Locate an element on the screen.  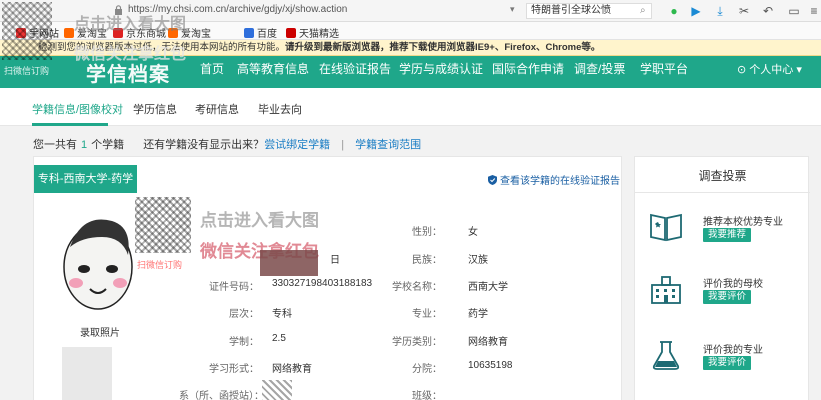
search-icon: ⌕ is located at coordinates (643, 10).